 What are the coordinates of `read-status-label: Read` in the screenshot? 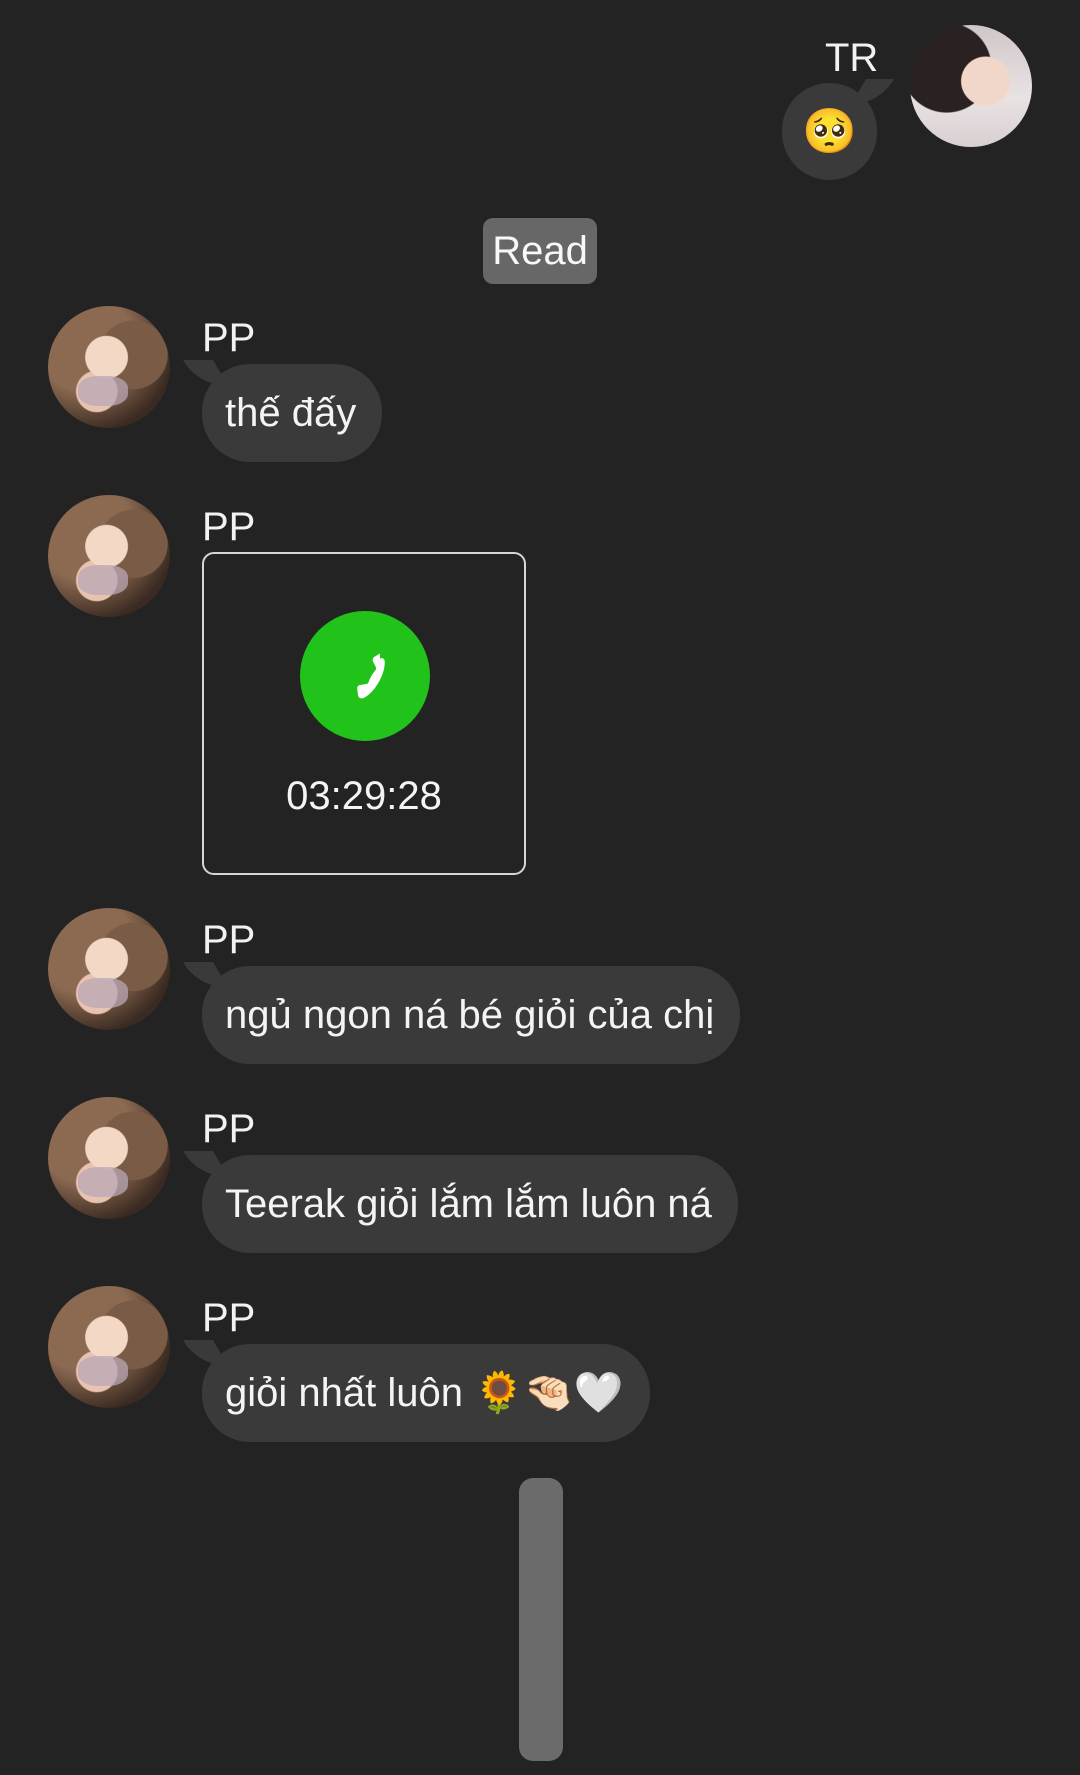 It's located at (540, 250).